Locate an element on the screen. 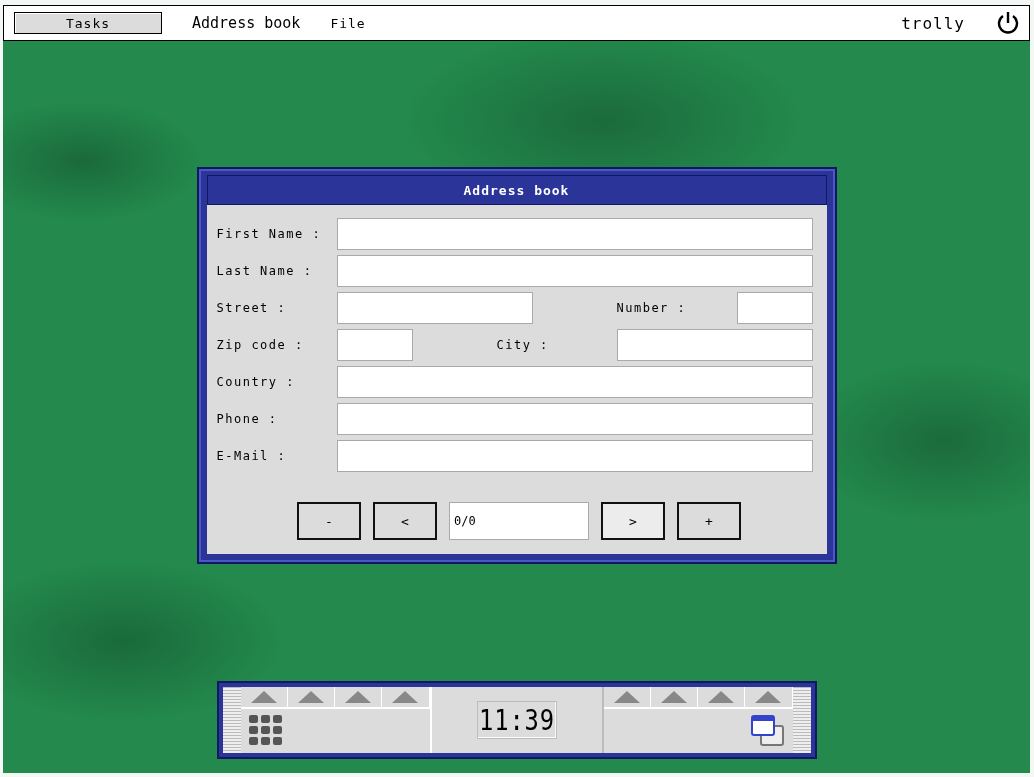  windows-icon is located at coordinates (767, 731).